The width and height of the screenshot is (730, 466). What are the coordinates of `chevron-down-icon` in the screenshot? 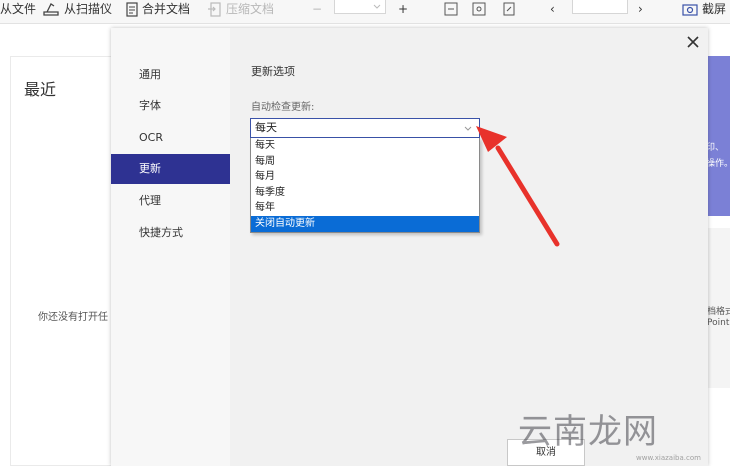 It's located at (377, 7).